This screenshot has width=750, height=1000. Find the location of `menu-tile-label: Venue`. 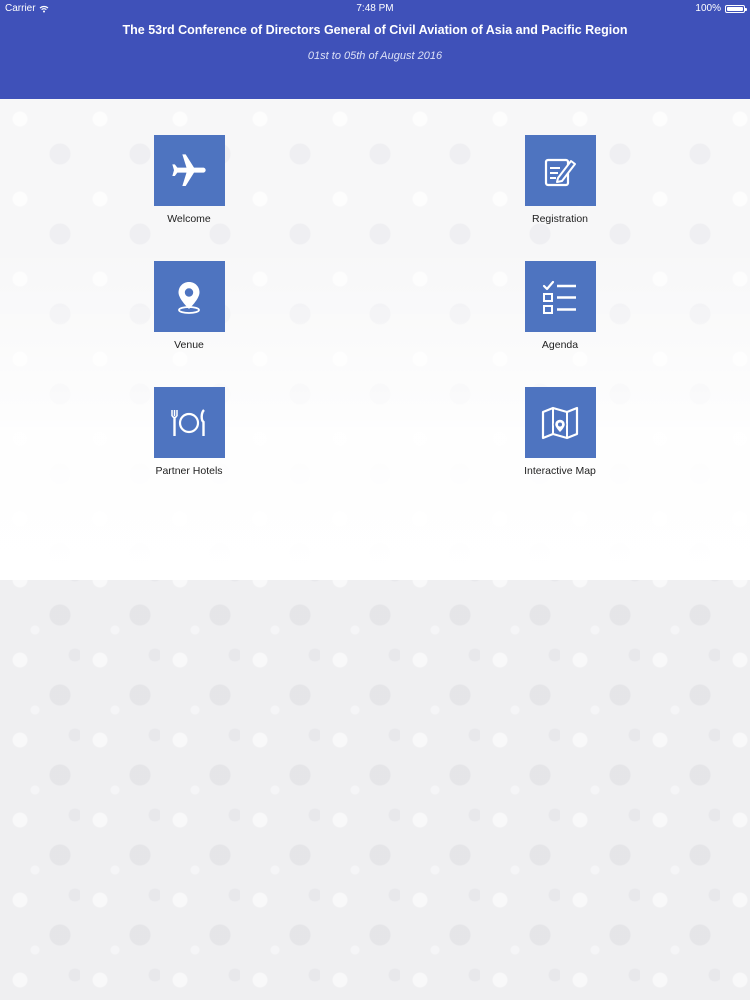

menu-tile-label: Venue is located at coordinates (189, 345).